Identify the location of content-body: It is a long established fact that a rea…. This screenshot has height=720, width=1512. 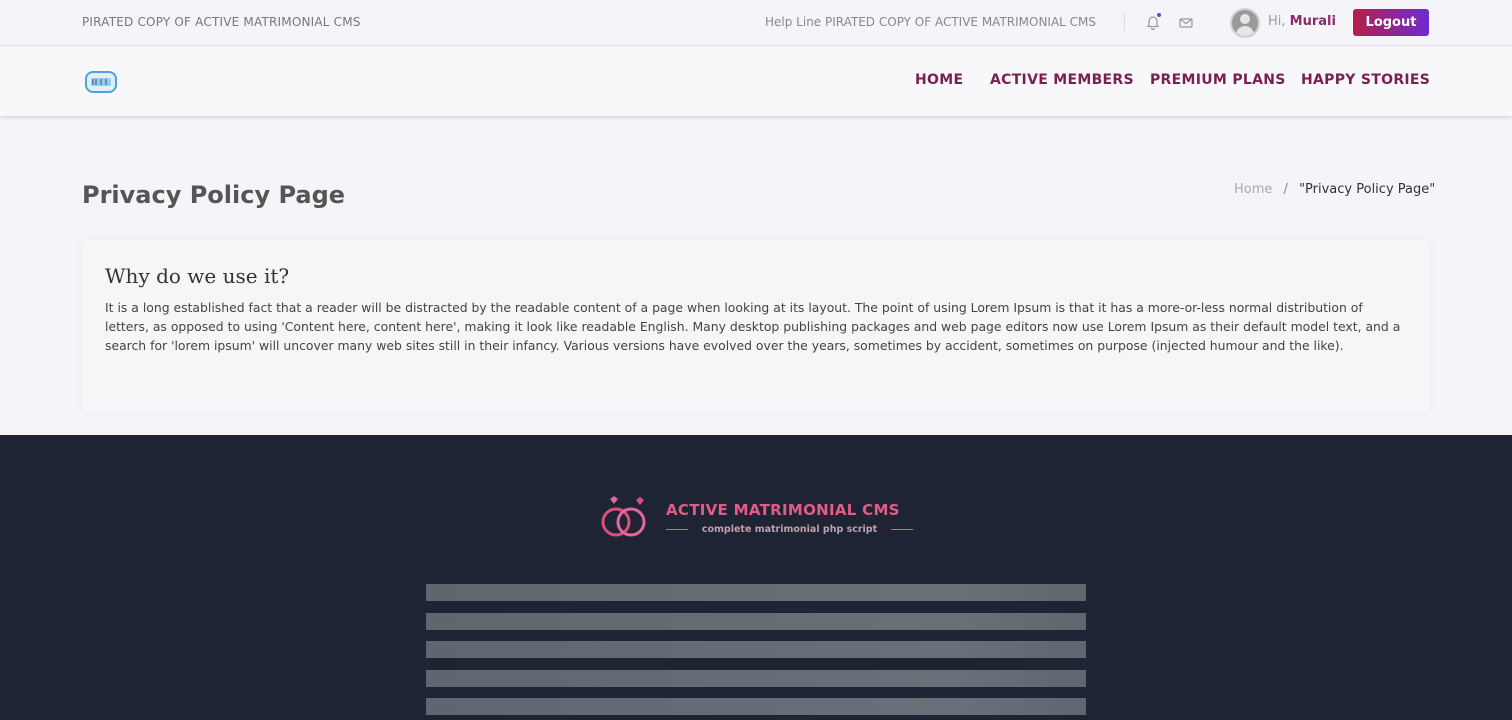
(753, 326).